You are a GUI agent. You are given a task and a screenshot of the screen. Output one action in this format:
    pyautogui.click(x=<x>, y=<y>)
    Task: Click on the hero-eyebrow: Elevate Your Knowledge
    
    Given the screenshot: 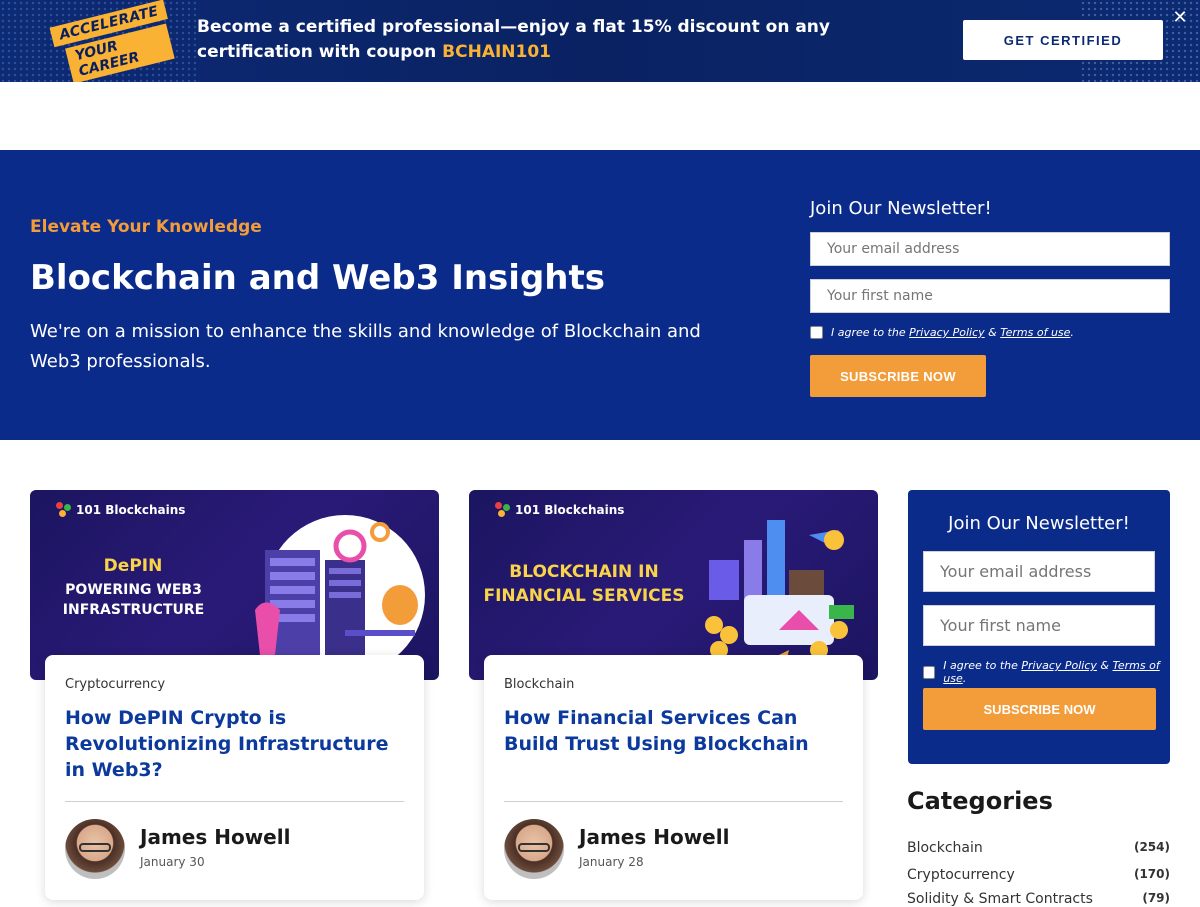 What is the action you would take?
    pyautogui.click(x=146, y=227)
    